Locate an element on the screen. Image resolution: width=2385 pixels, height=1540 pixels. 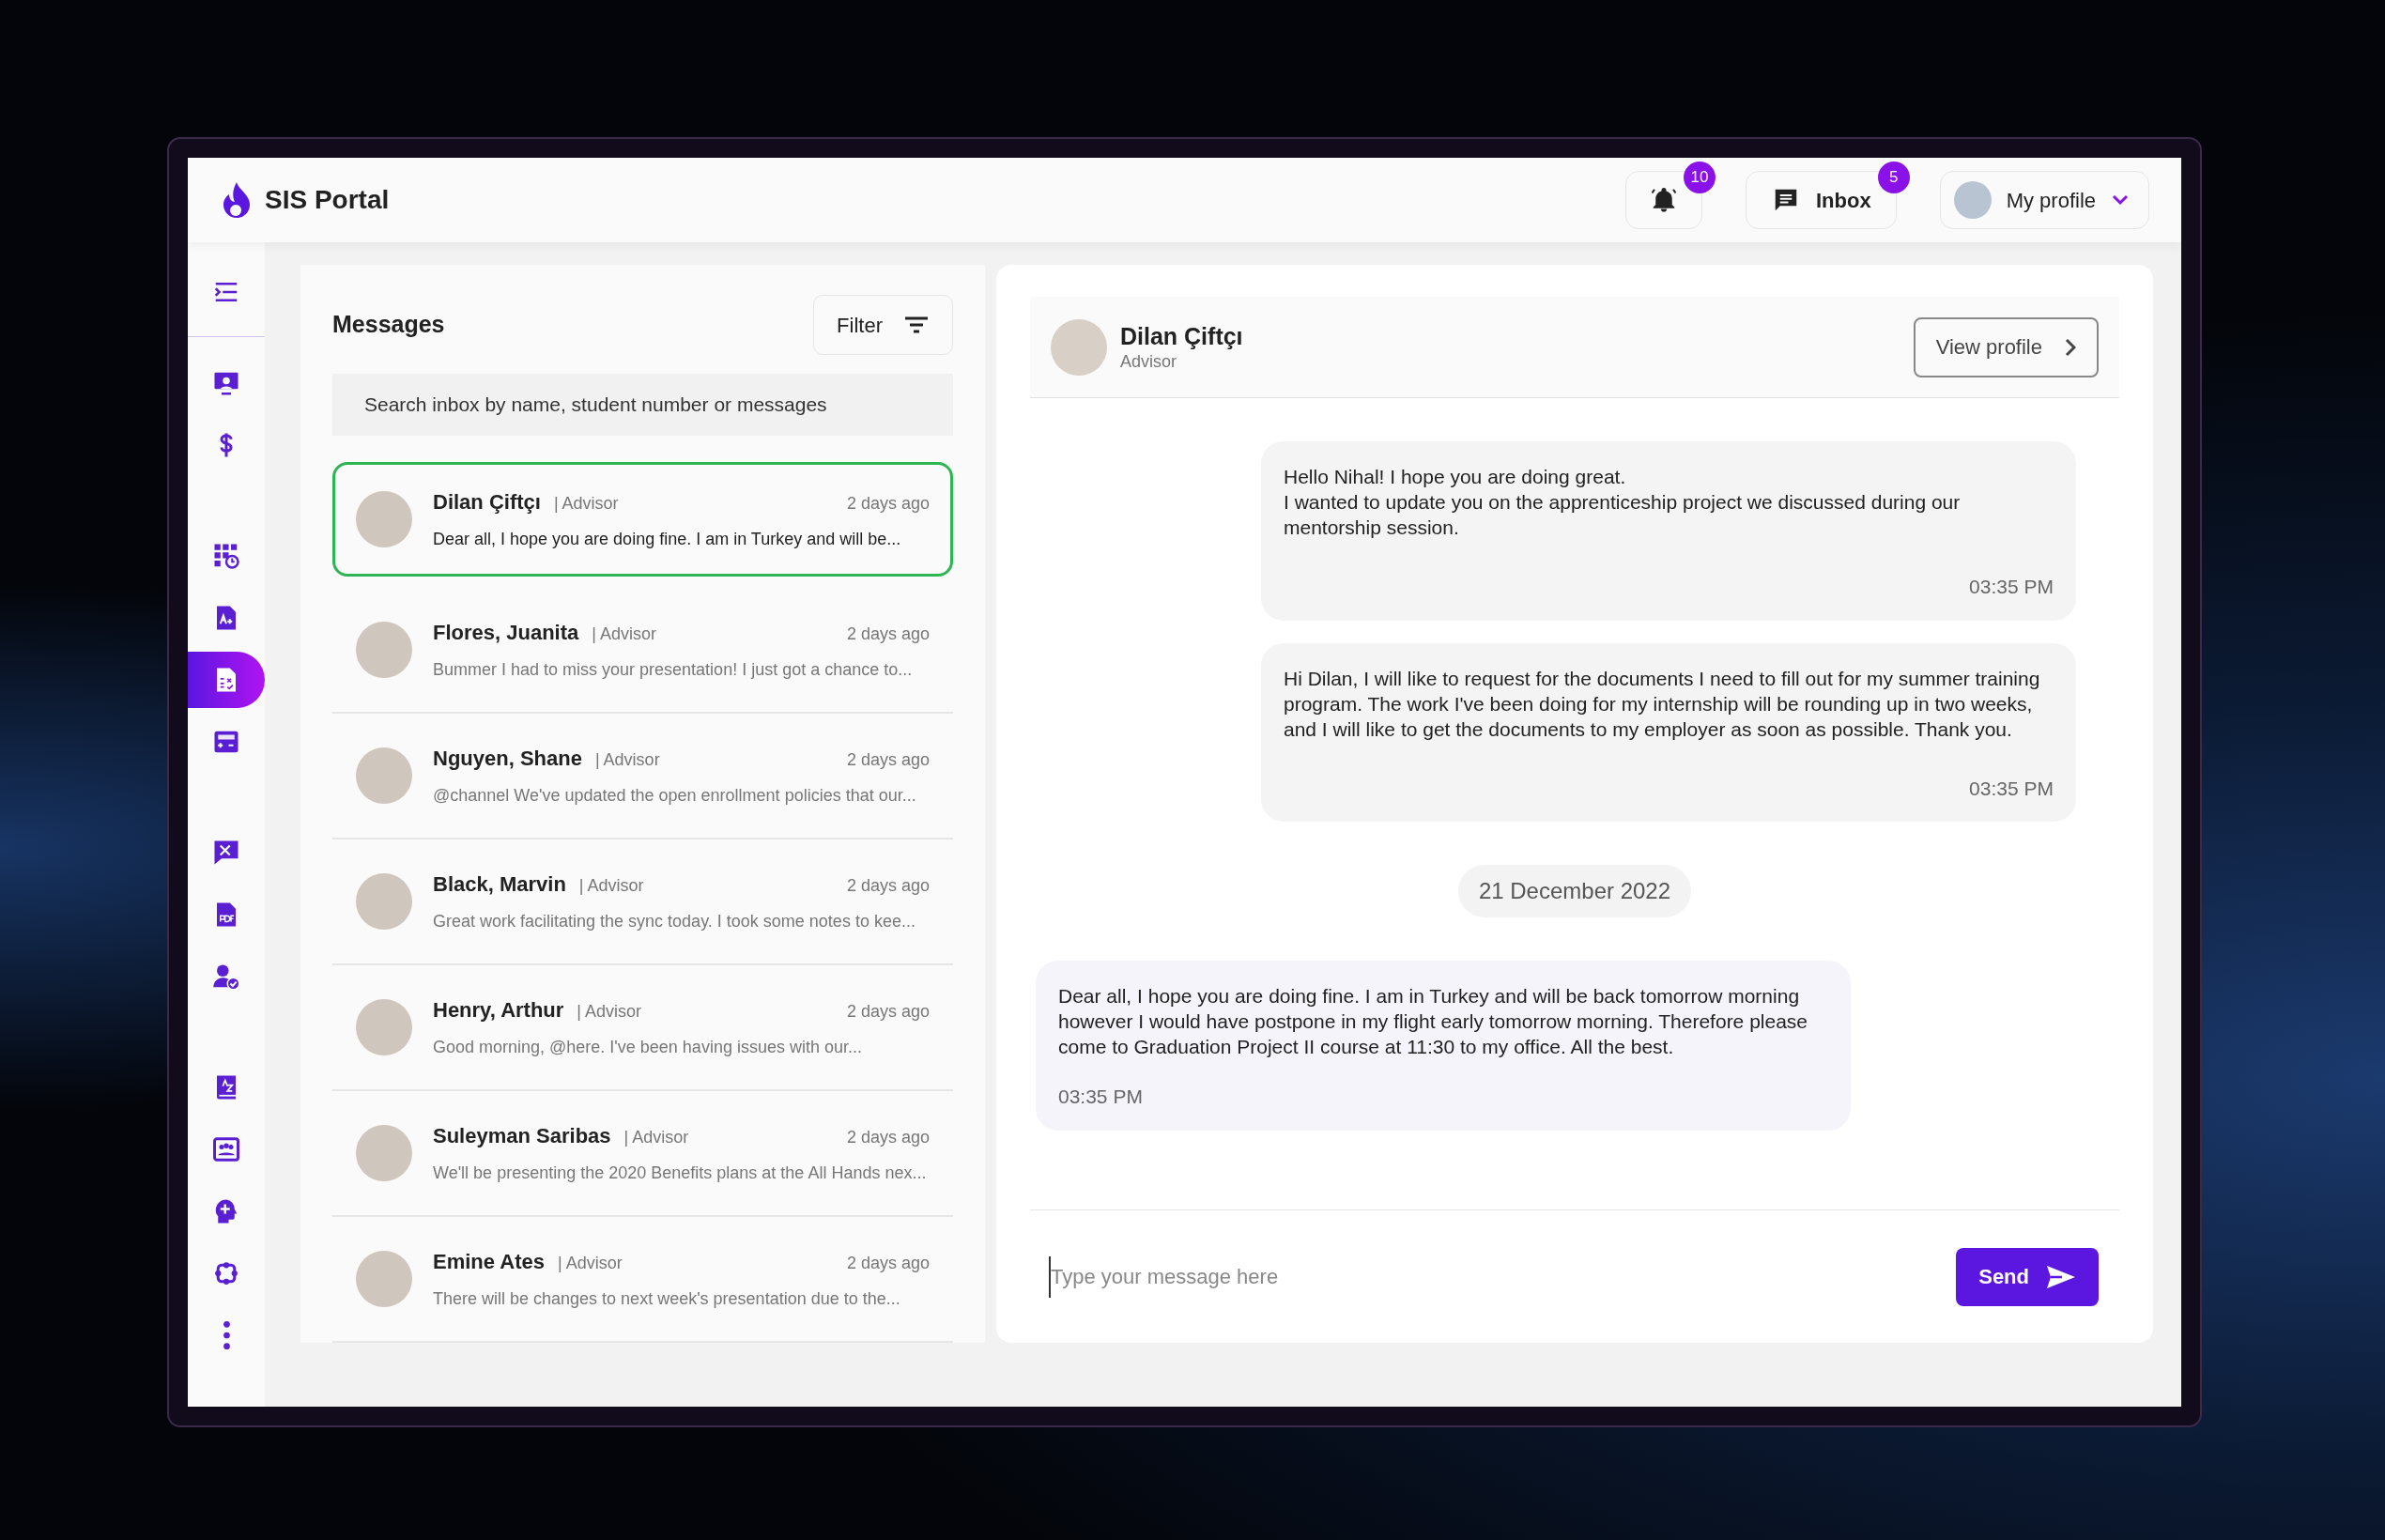
view-profile-button: View profile is located at coordinates (2006, 346).